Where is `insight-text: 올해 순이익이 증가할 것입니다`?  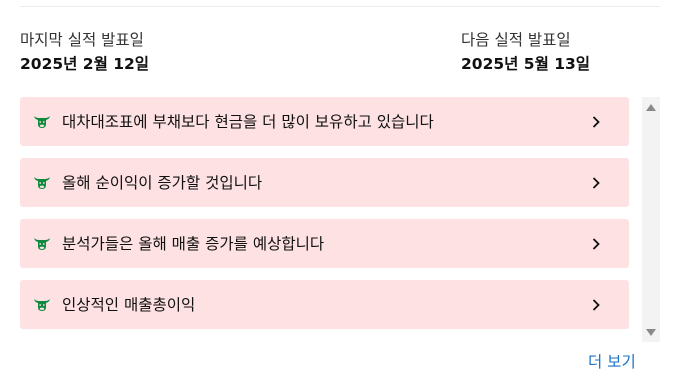
insight-text: 올해 순이익이 증가할 것입니다 is located at coordinates (162, 182).